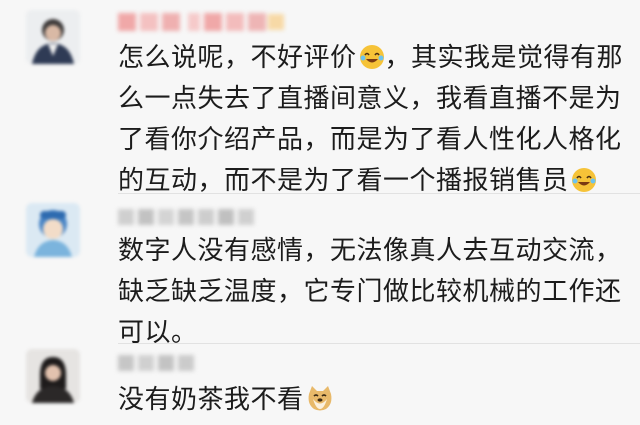 The height and width of the screenshot is (425, 640). I want to click on comment-text-part: 没有奶茶我不看, so click(211, 400).